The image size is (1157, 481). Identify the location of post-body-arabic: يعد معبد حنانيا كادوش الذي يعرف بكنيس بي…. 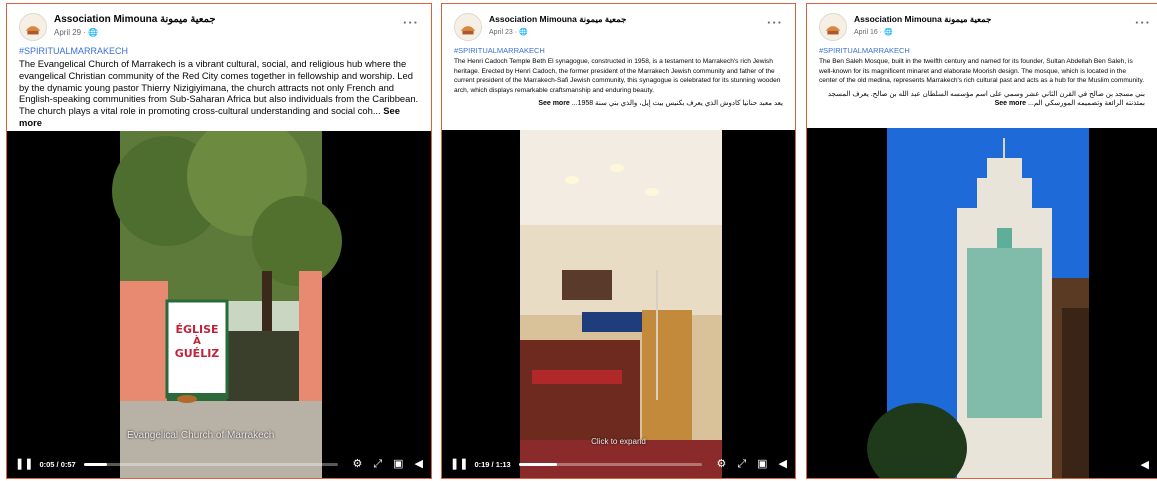
(618, 102).